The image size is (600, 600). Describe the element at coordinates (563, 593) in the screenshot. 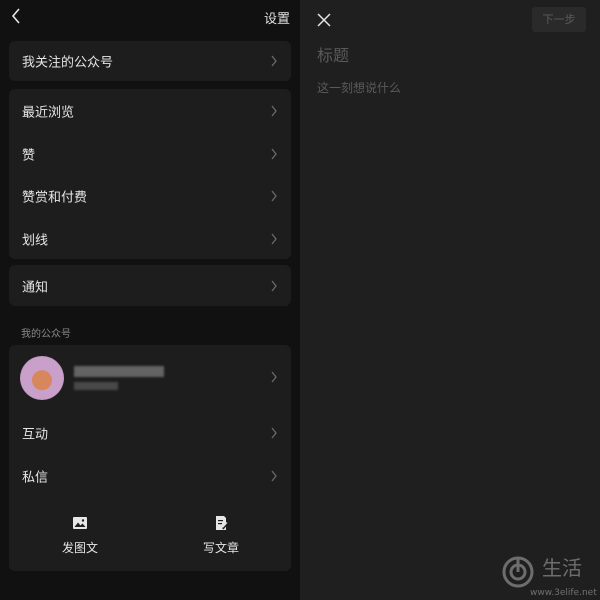

I see `watermark-url: www.3elife.net` at that location.